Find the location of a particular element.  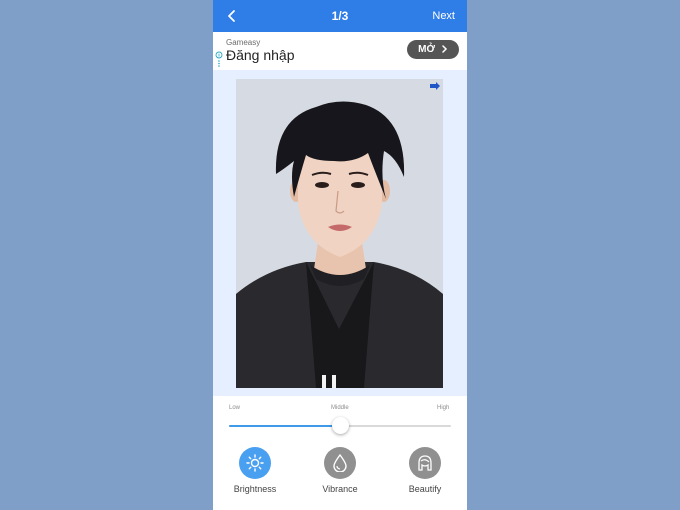

tool-beautify-circle is located at coordinates (425, 463).